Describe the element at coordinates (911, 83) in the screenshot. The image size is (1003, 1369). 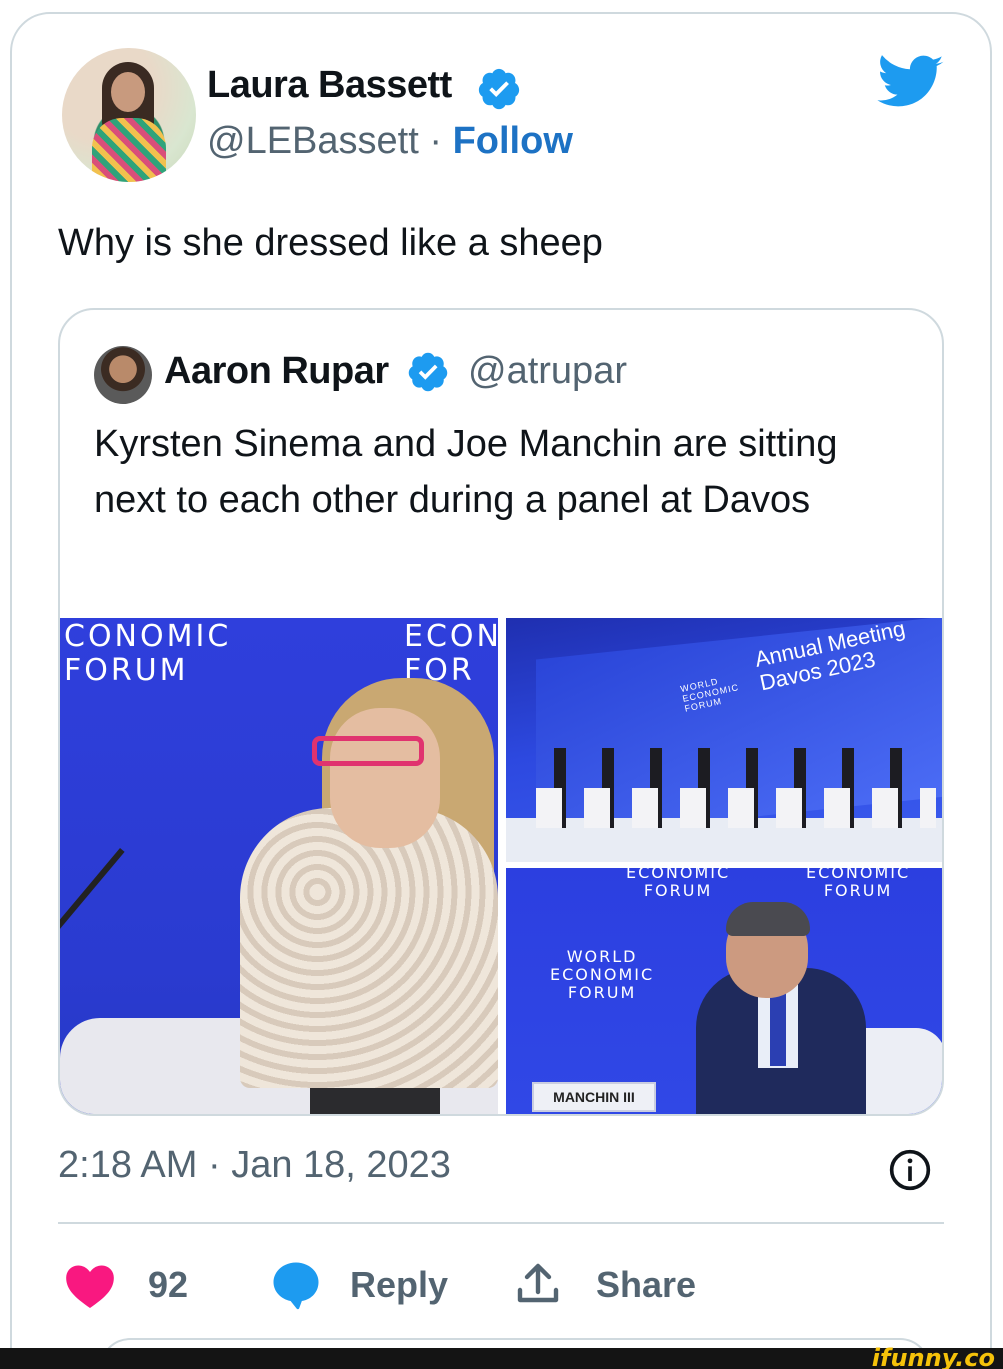
I see `twitter-bird-icon` at that location.